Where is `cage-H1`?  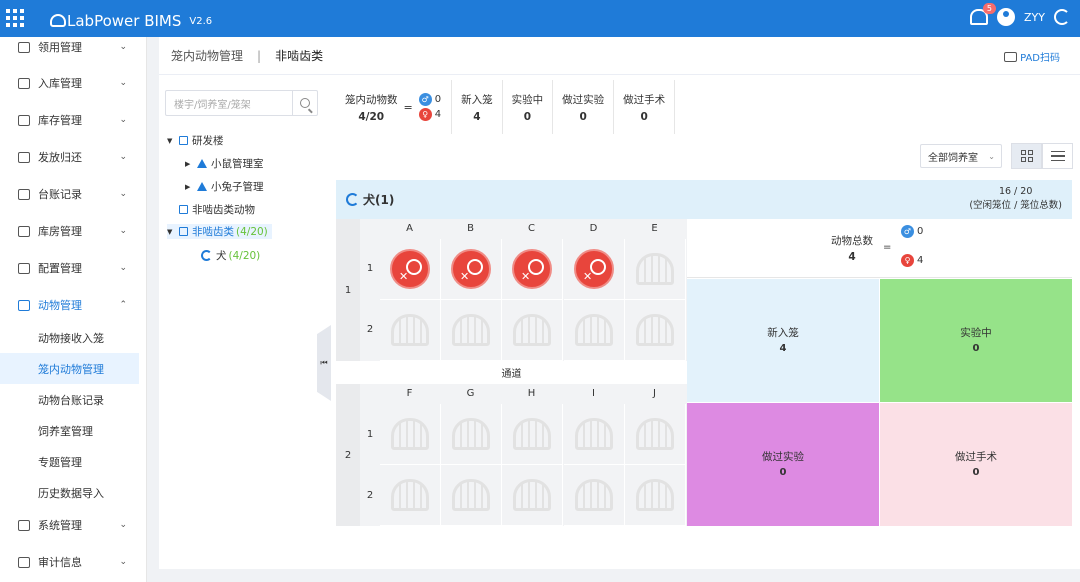 cage-H1 is located at coordinates (532, 434).